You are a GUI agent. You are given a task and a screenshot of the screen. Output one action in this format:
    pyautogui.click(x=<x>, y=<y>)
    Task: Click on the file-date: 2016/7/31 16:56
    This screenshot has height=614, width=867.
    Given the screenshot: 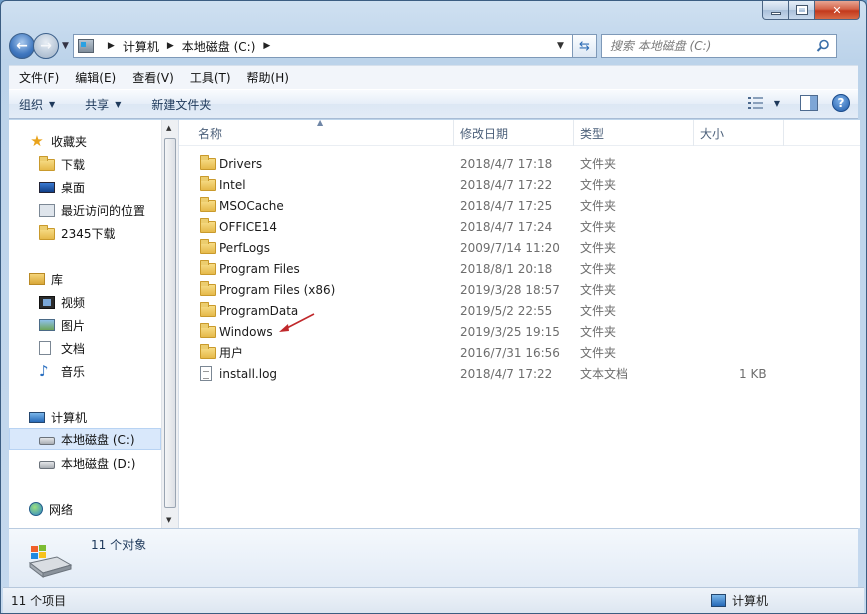 What is the action you would take?
    pyautogui.click(x=510, y=352)
    